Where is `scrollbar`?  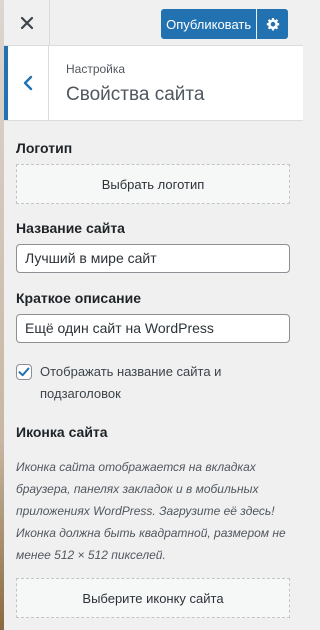
scrollbar is located at coordinates (306, 315).